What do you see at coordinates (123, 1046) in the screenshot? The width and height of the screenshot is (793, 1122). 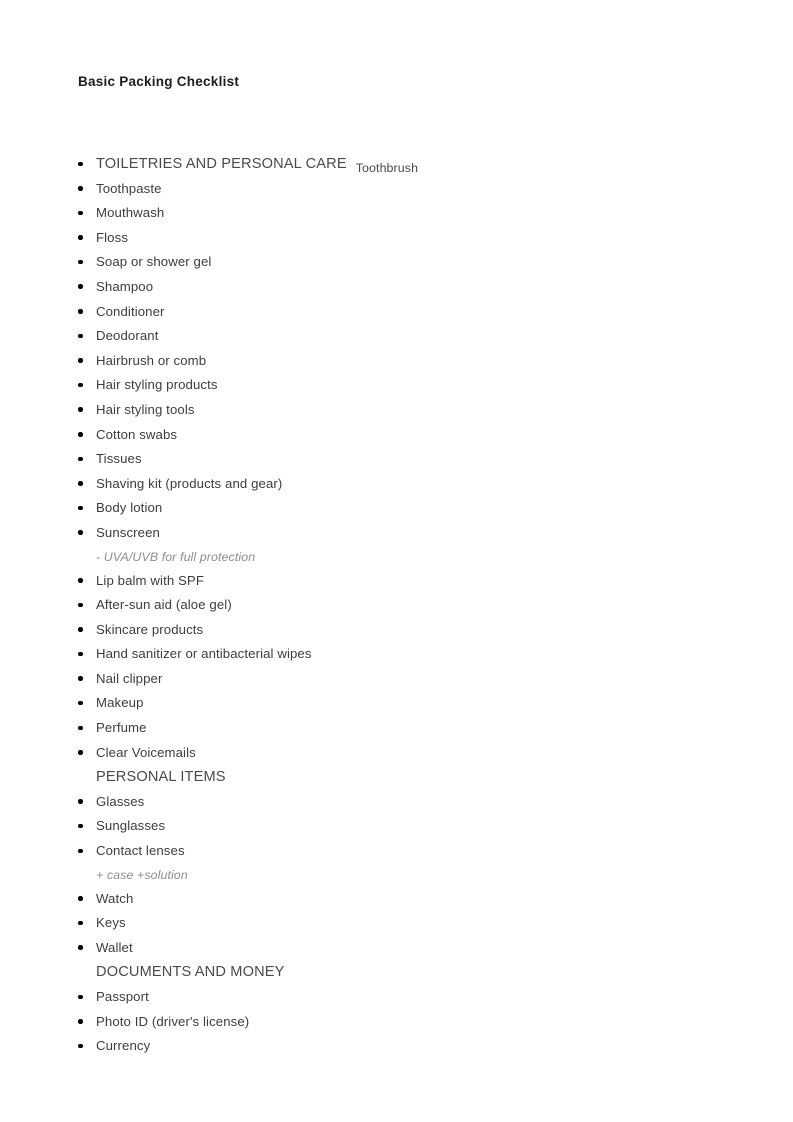 I see `checklist-item-label: Currency` at bounding box center [123, 1046].